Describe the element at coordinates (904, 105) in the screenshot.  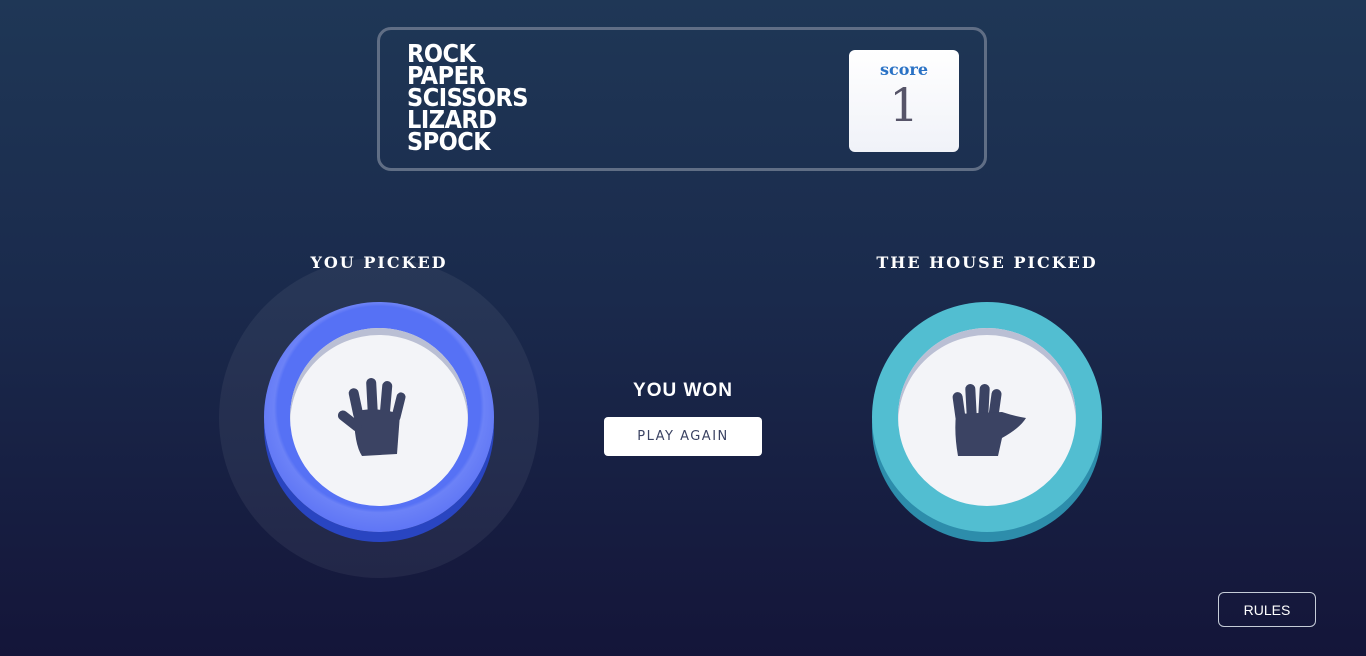
I see `score-value: 1` at that location.